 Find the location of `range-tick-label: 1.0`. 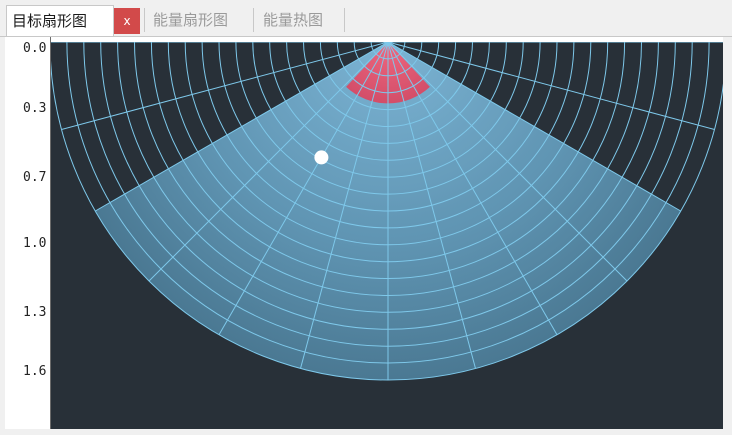

range-tick-label: 1.0 is located at coordinates (35, 243).